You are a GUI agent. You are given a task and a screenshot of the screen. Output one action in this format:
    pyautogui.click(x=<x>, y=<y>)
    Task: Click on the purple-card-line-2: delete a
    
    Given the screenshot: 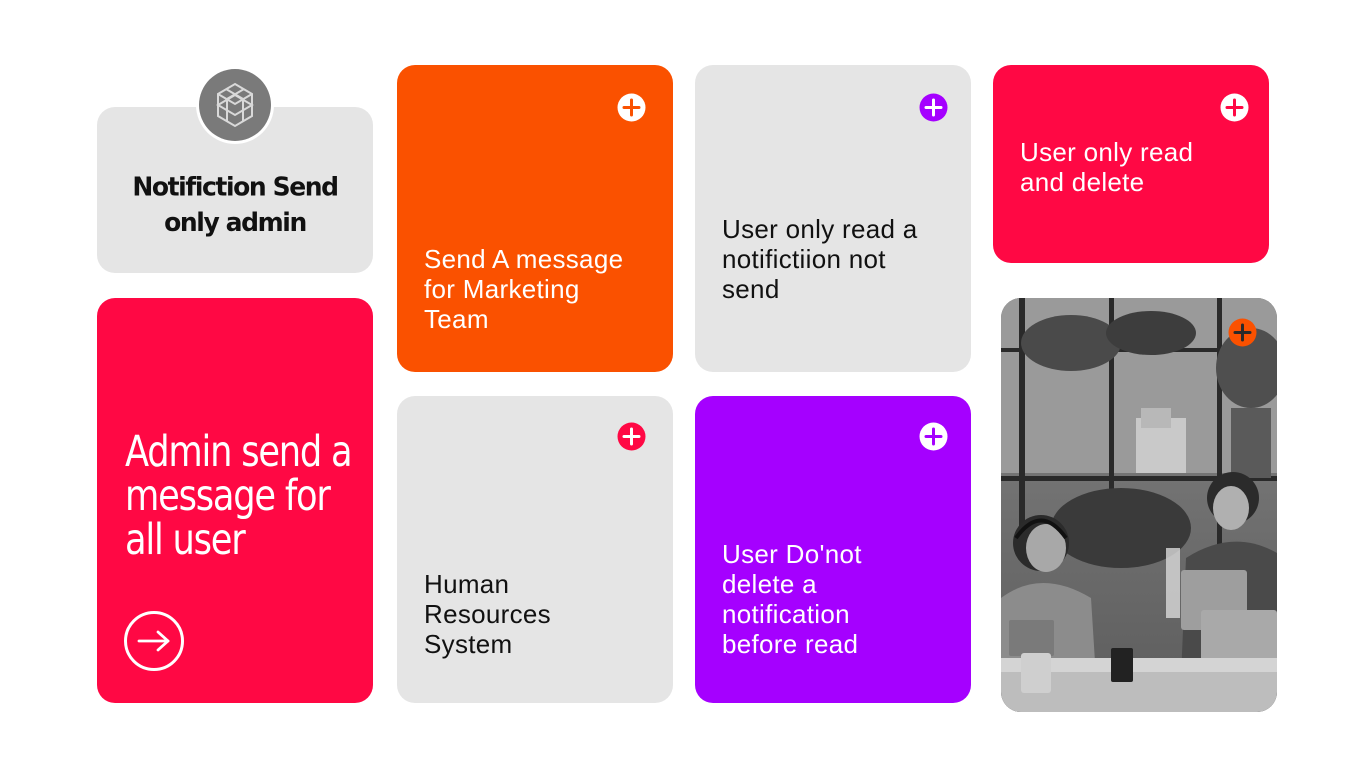 What is the action you would take?
    pyautogui.click(x=769, y=584)
    